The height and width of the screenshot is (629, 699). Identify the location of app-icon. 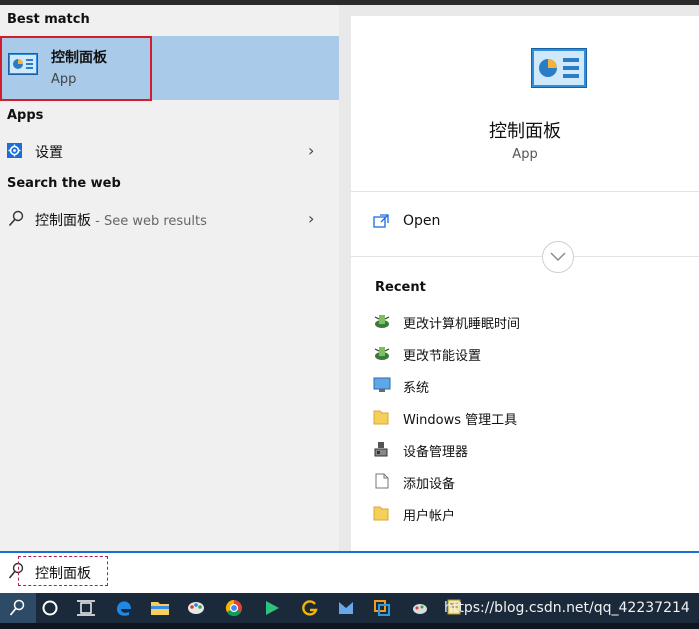
(382, 608).